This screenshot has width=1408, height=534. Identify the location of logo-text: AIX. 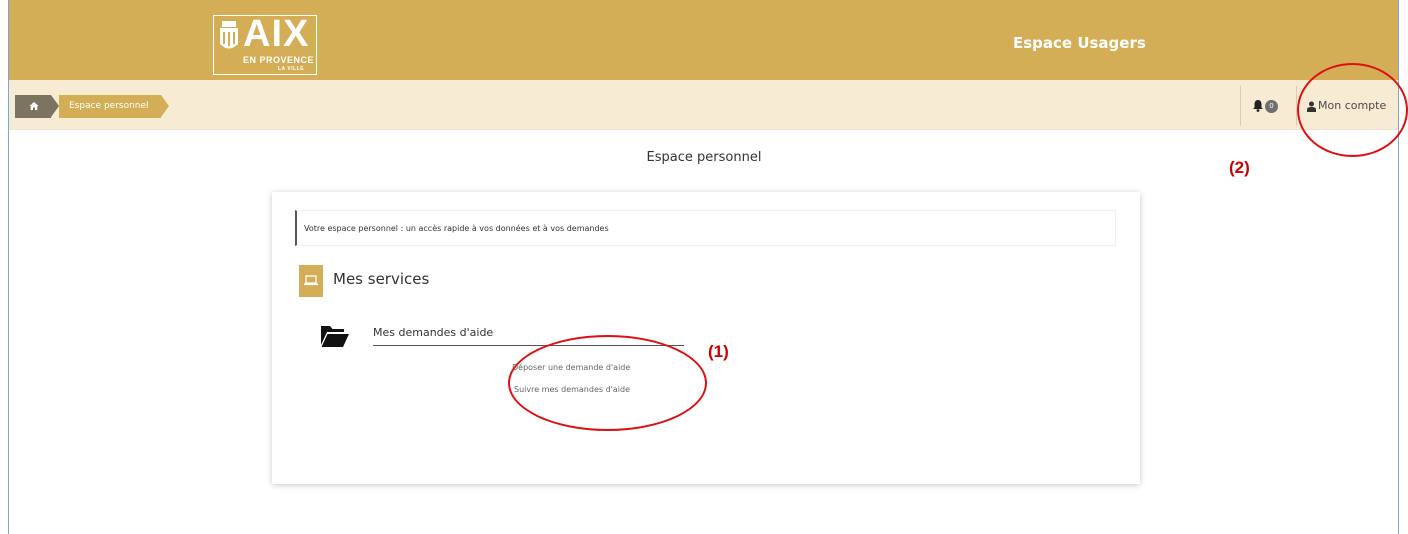
(276, 34).